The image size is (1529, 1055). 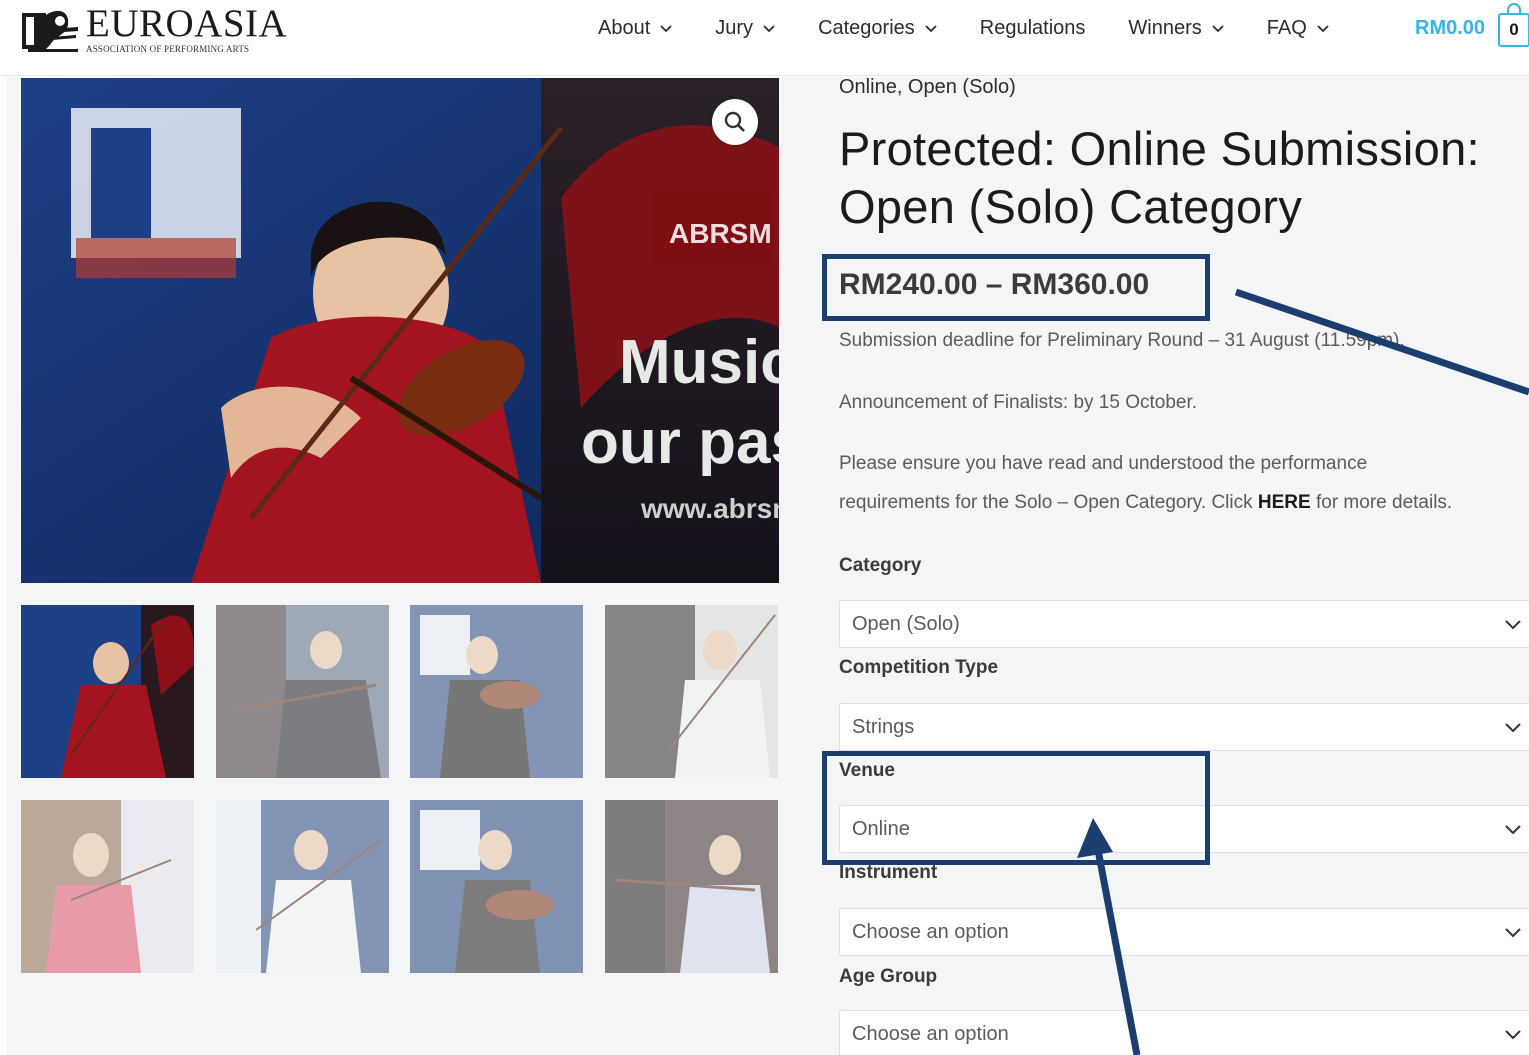 I want to click on nav-label: Winners, so click(x=1165, y=28).